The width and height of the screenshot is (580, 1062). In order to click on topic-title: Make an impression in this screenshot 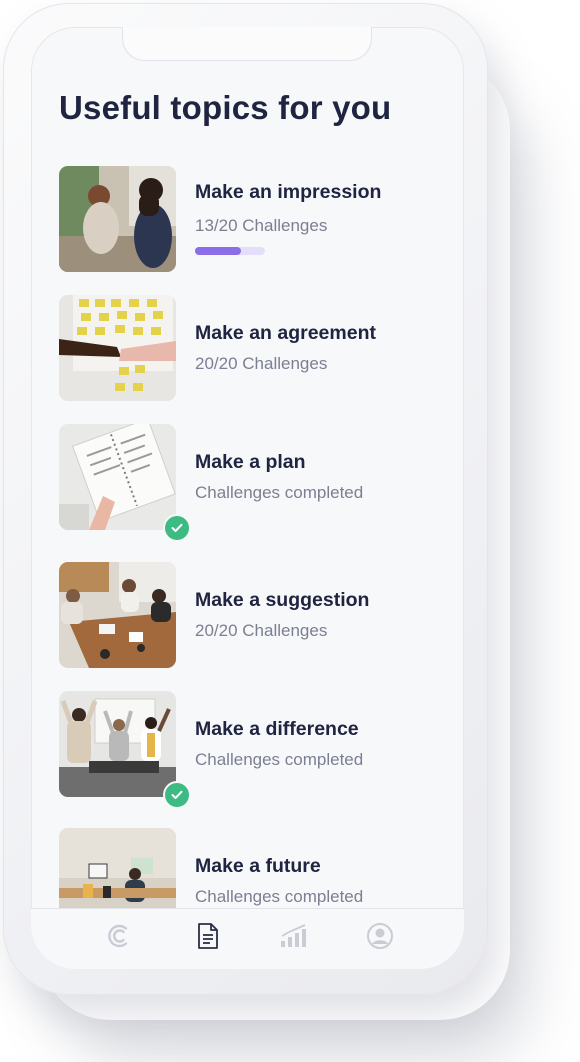, I will do `click(288, 192)`.